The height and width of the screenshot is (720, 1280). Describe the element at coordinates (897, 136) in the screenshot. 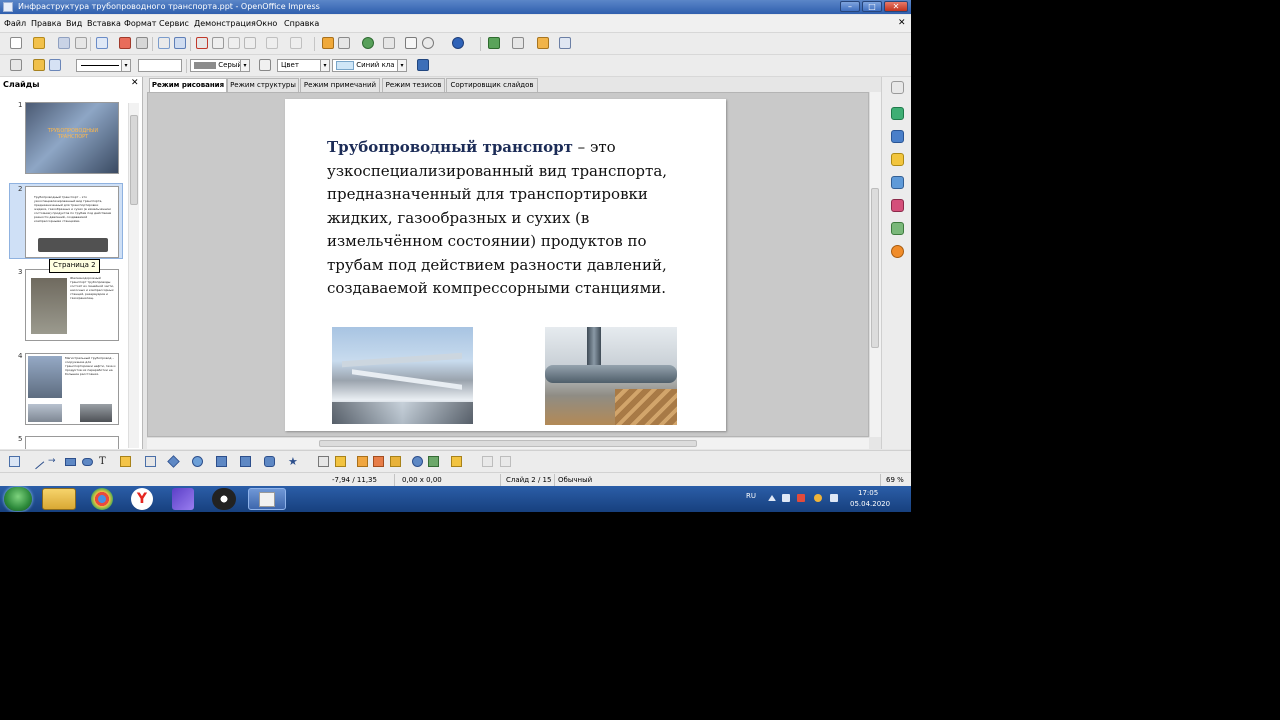

I see `slide-transition-icon` at that location.